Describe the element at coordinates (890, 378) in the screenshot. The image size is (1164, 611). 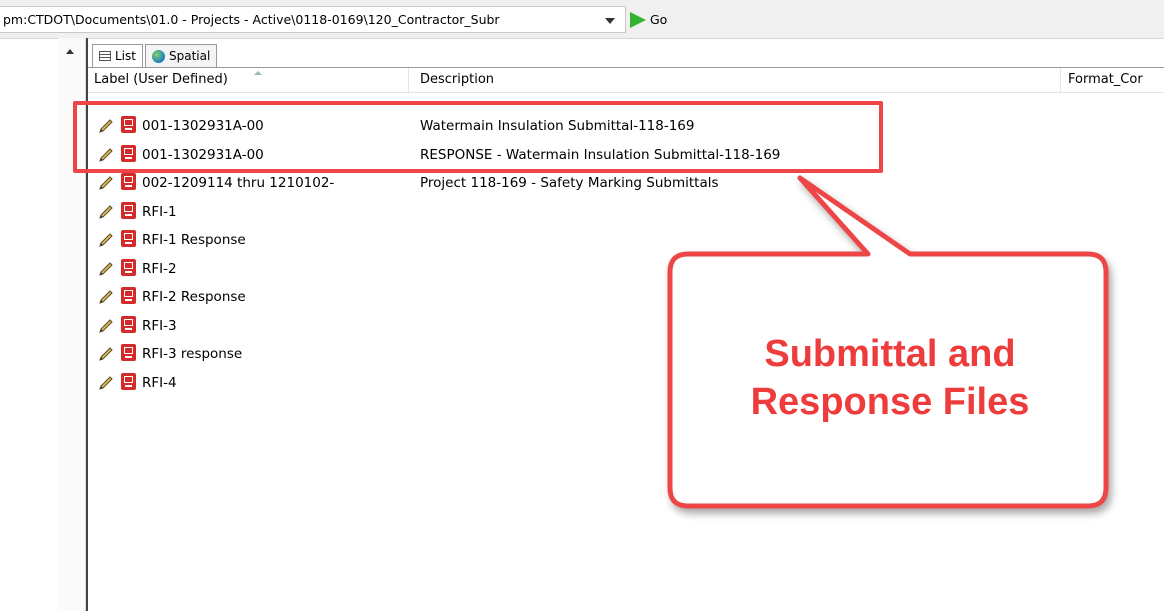
I see `callout-text: Submittal and Response Files` at that location.